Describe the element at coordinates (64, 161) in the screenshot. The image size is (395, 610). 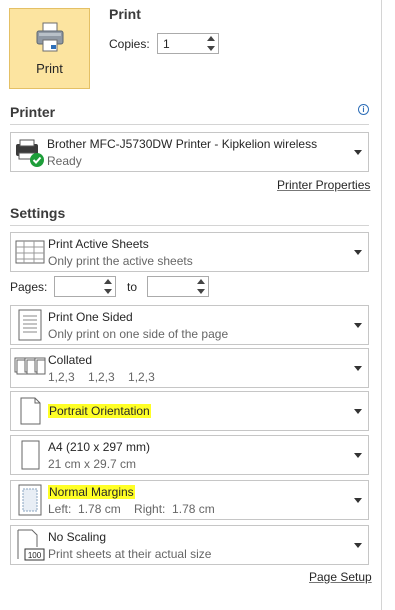
I see `printer-status: Ready` at that location.